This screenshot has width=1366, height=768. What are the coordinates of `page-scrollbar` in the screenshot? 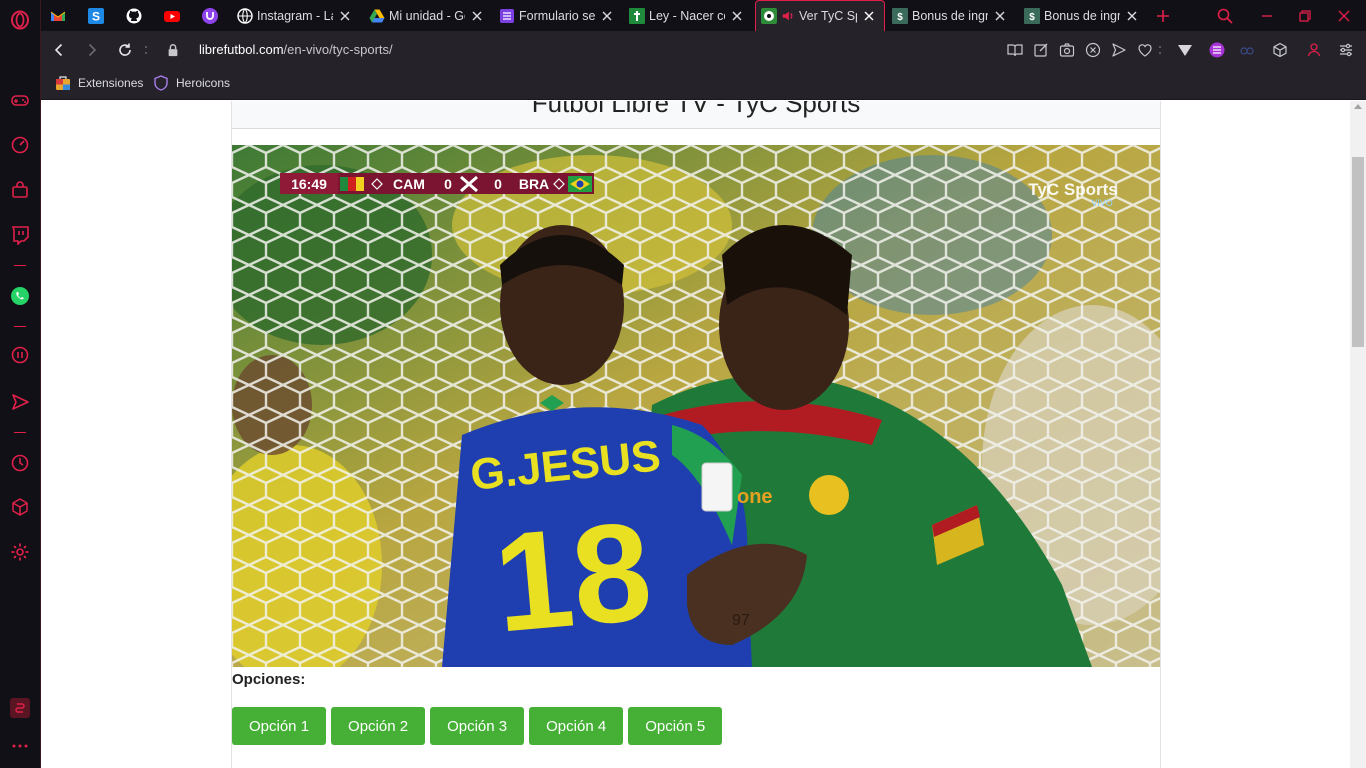 It's located at (1358, 434).